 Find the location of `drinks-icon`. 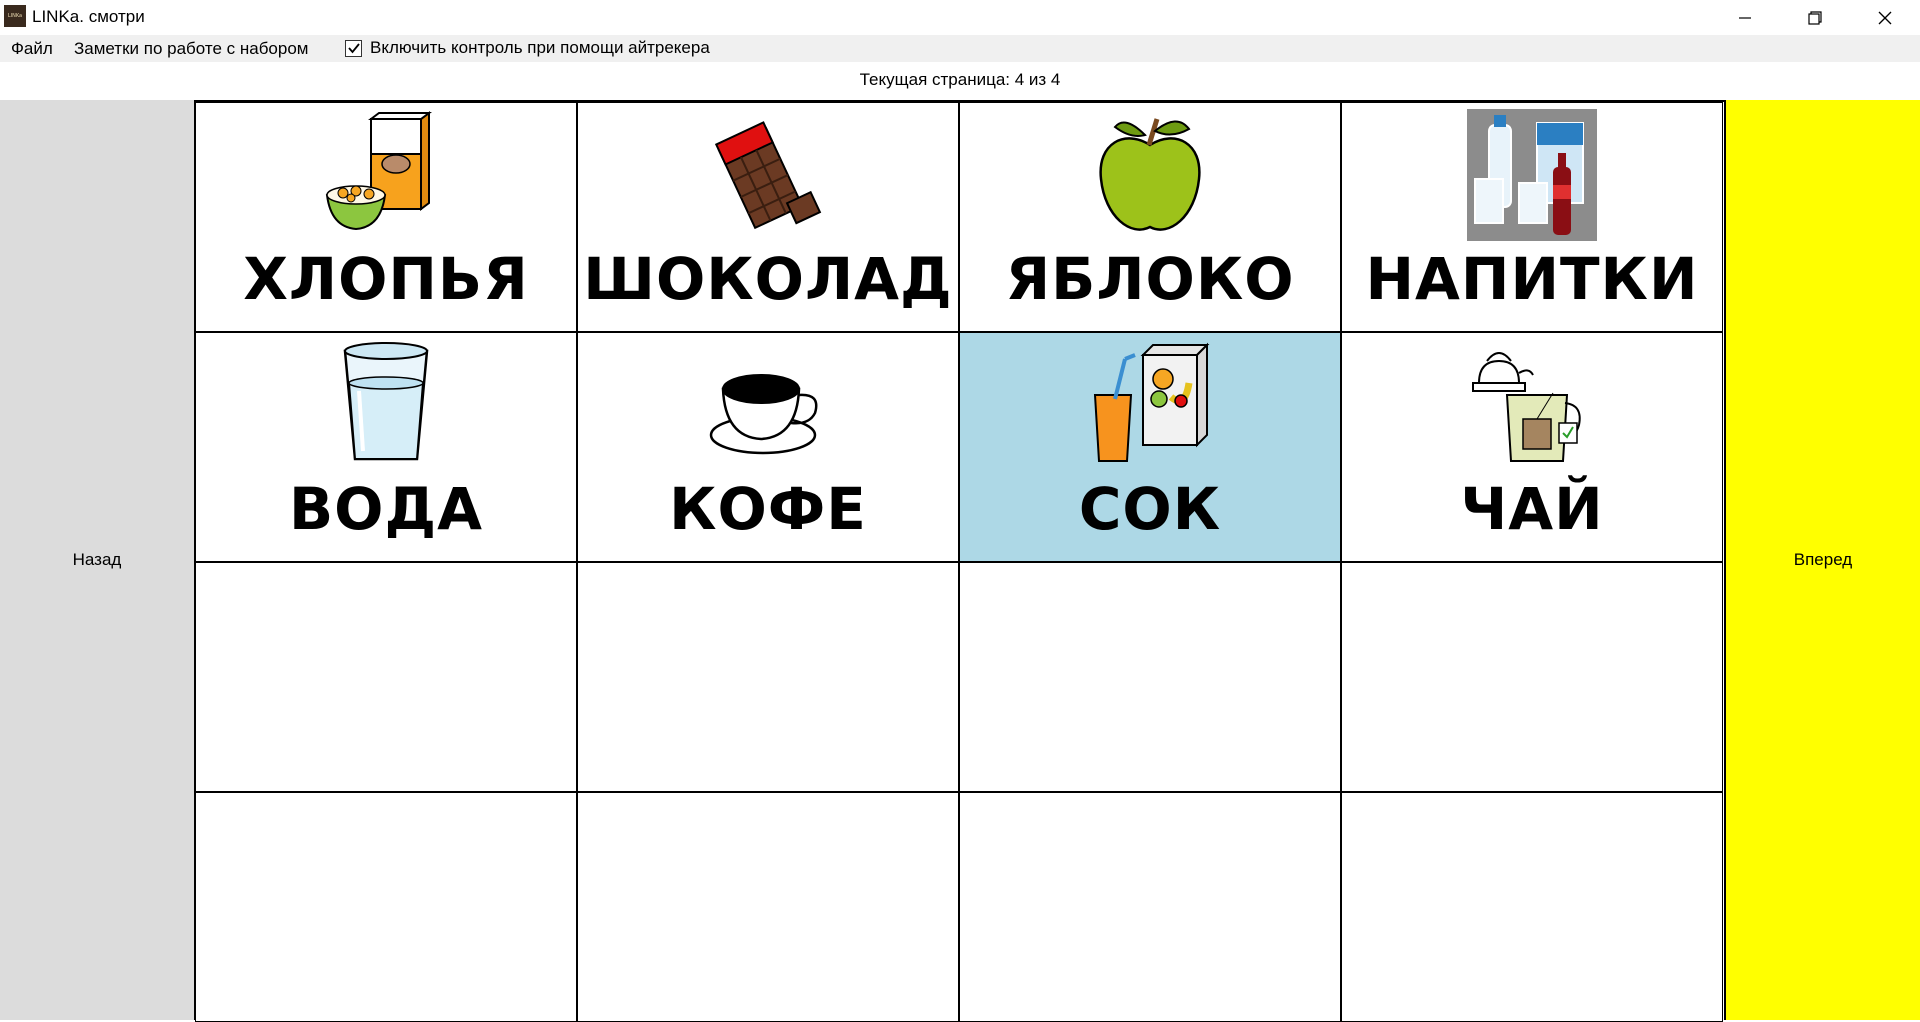

drinks-icon is located at coordinates (1532, 175).